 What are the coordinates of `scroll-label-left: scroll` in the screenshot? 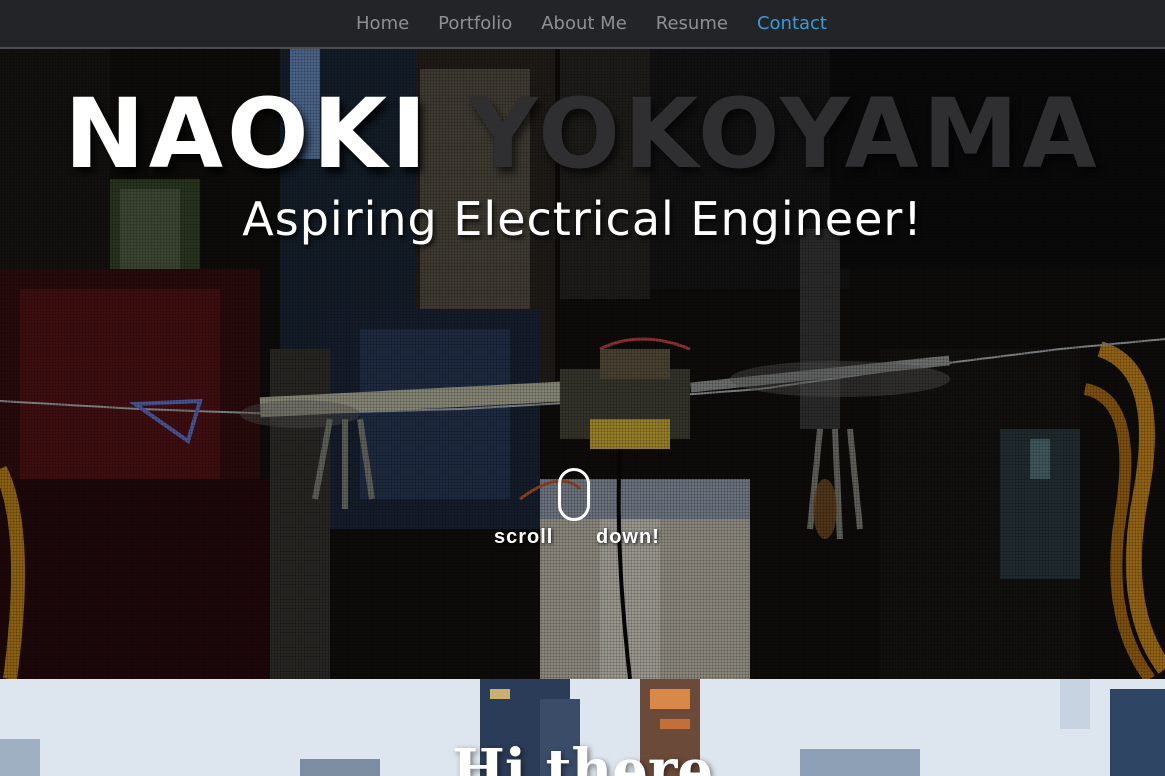 It's located at (524, 537).